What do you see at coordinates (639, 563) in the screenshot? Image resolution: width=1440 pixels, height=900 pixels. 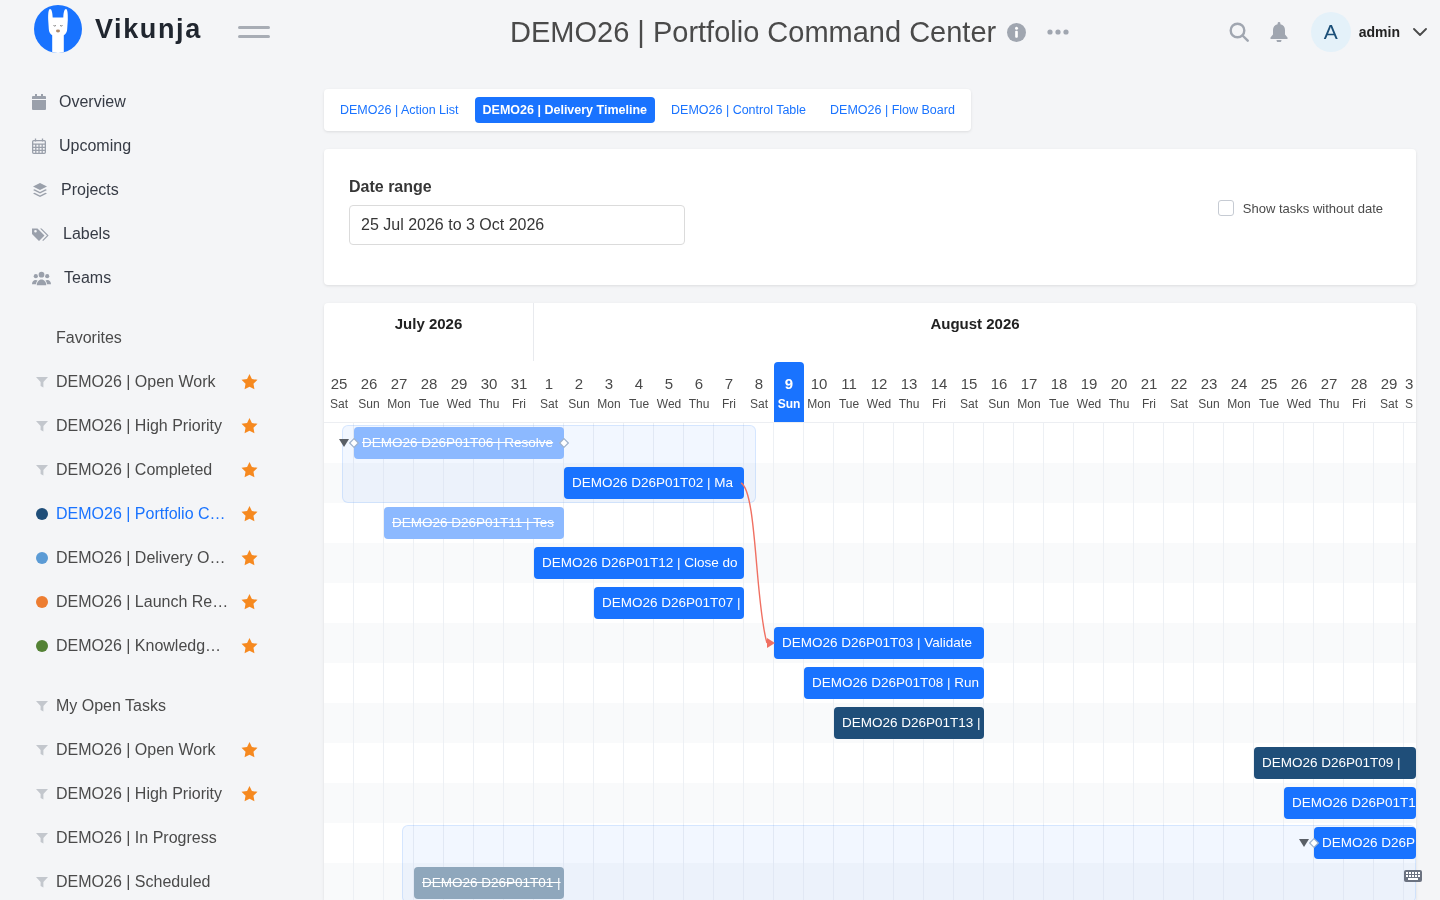 I see `task-bar: DEMO26 D26P01T12 | Close do` at bounding box center [639, 563].